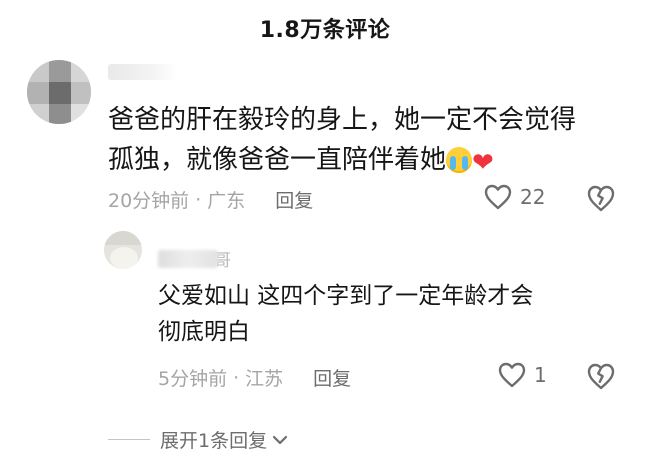  What do you see at coordinates (483, 163) in the screenshot?
I see `red-heart-emoji-icon: ❤` at bounding box center [483, 163].